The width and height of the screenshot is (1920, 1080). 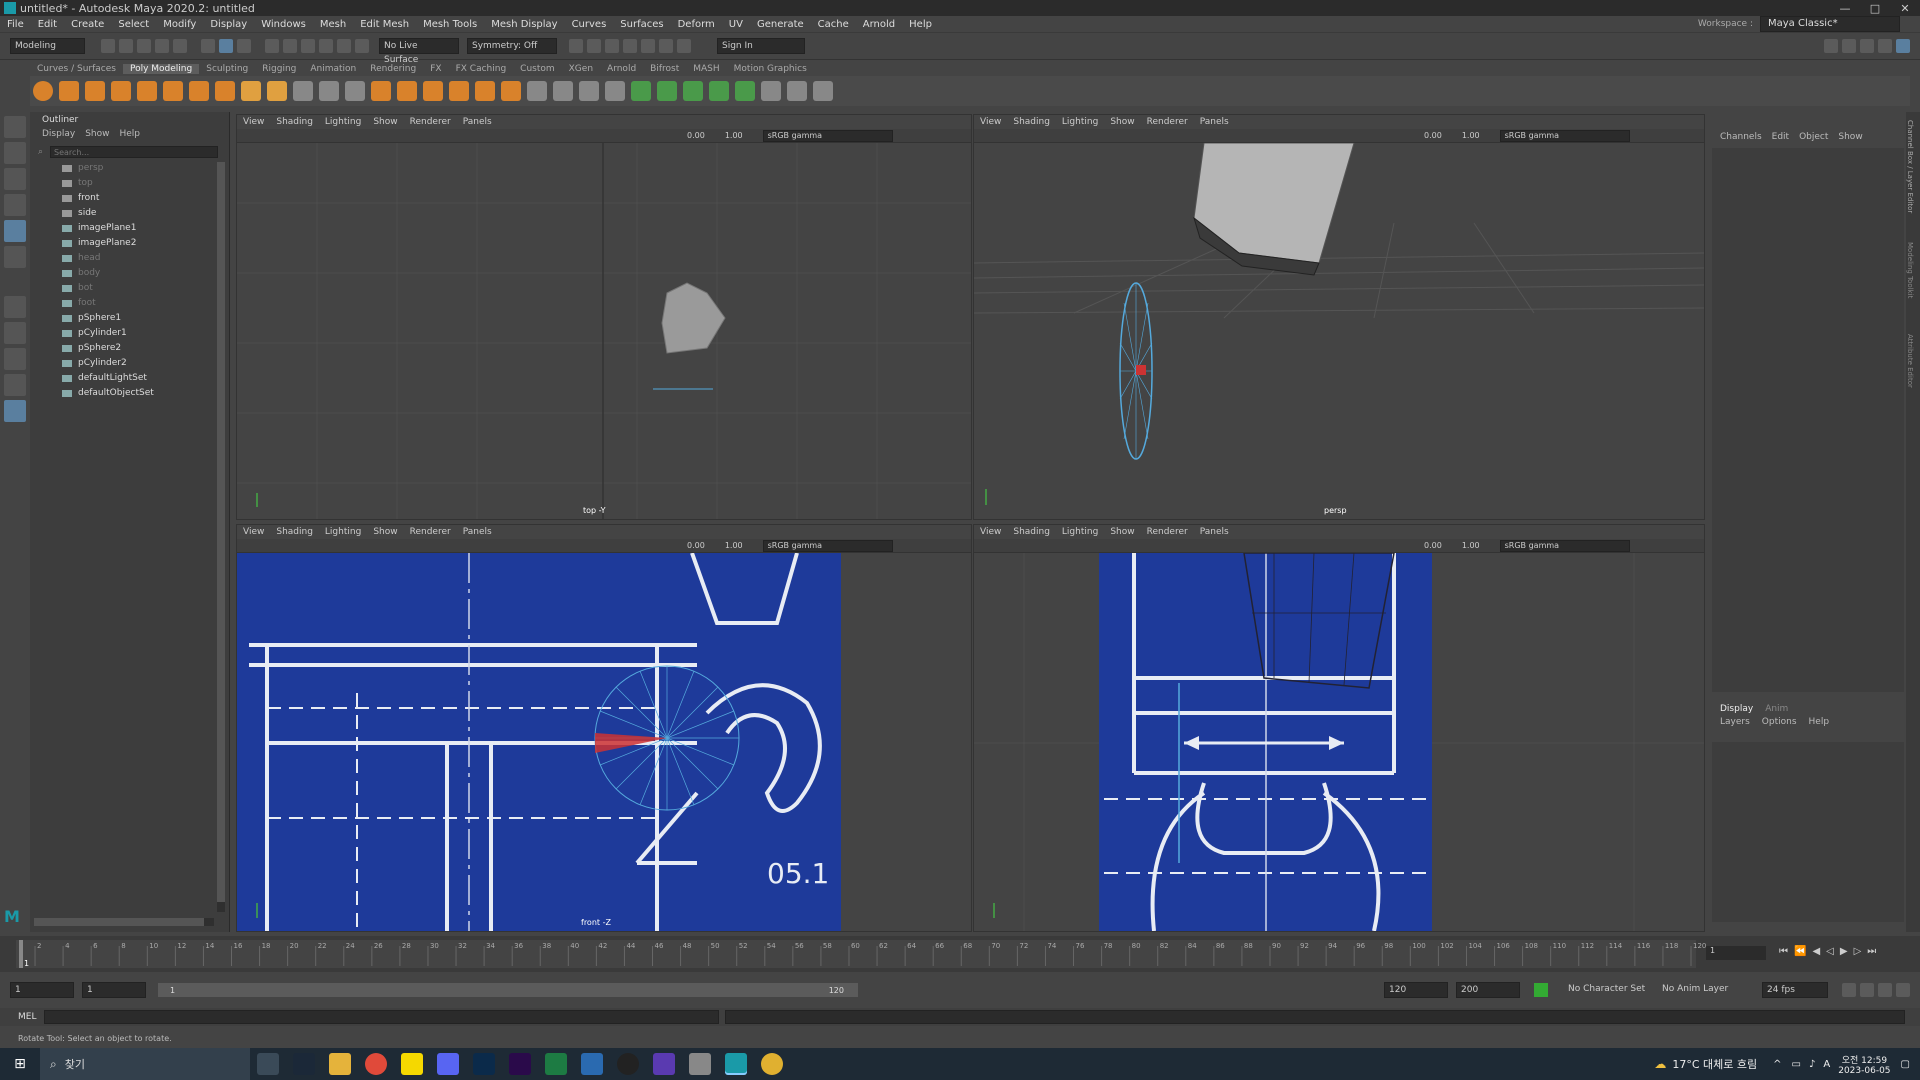 I want to click on discord-icon, so click(x=448, y=1064).